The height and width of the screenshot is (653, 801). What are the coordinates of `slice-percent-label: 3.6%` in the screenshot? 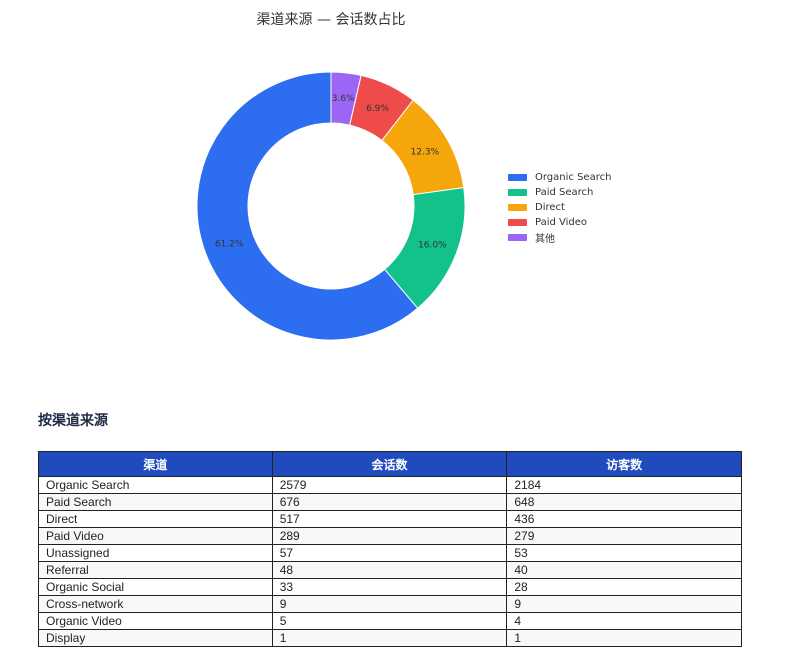 It's located at (343, 99).